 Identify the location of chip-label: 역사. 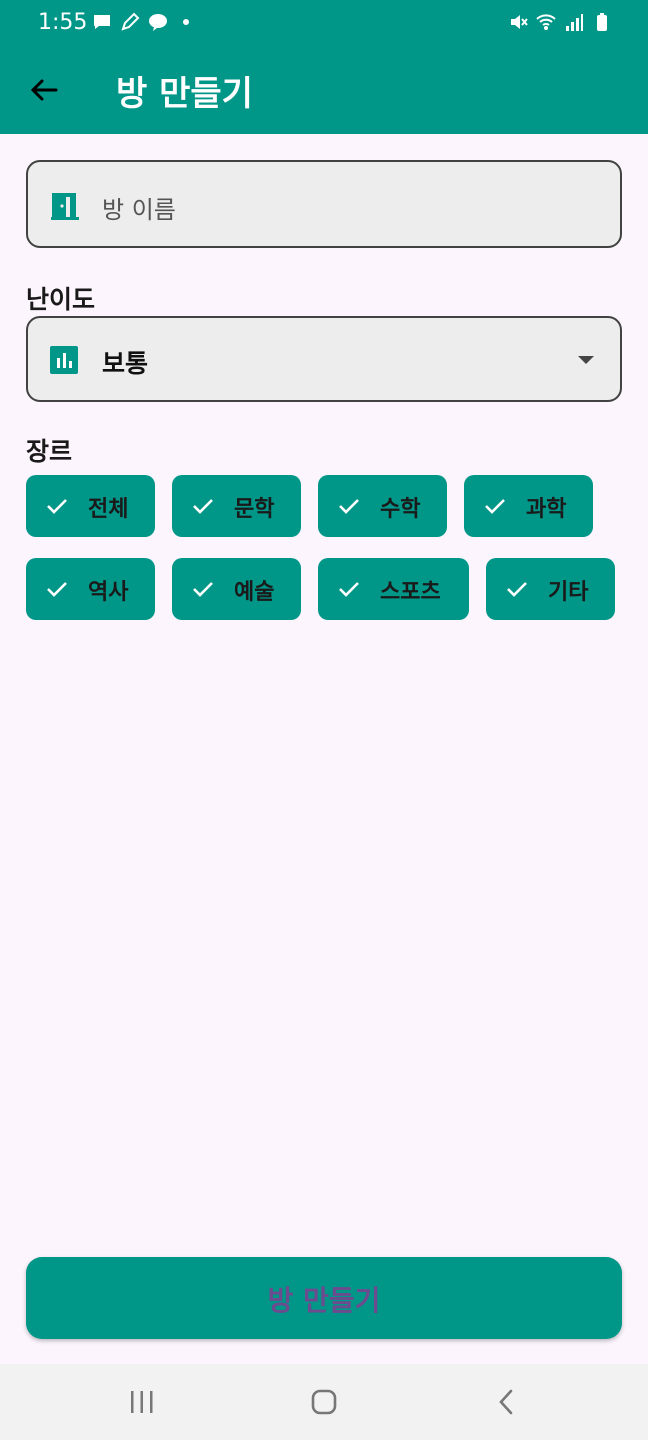
(108, 592).